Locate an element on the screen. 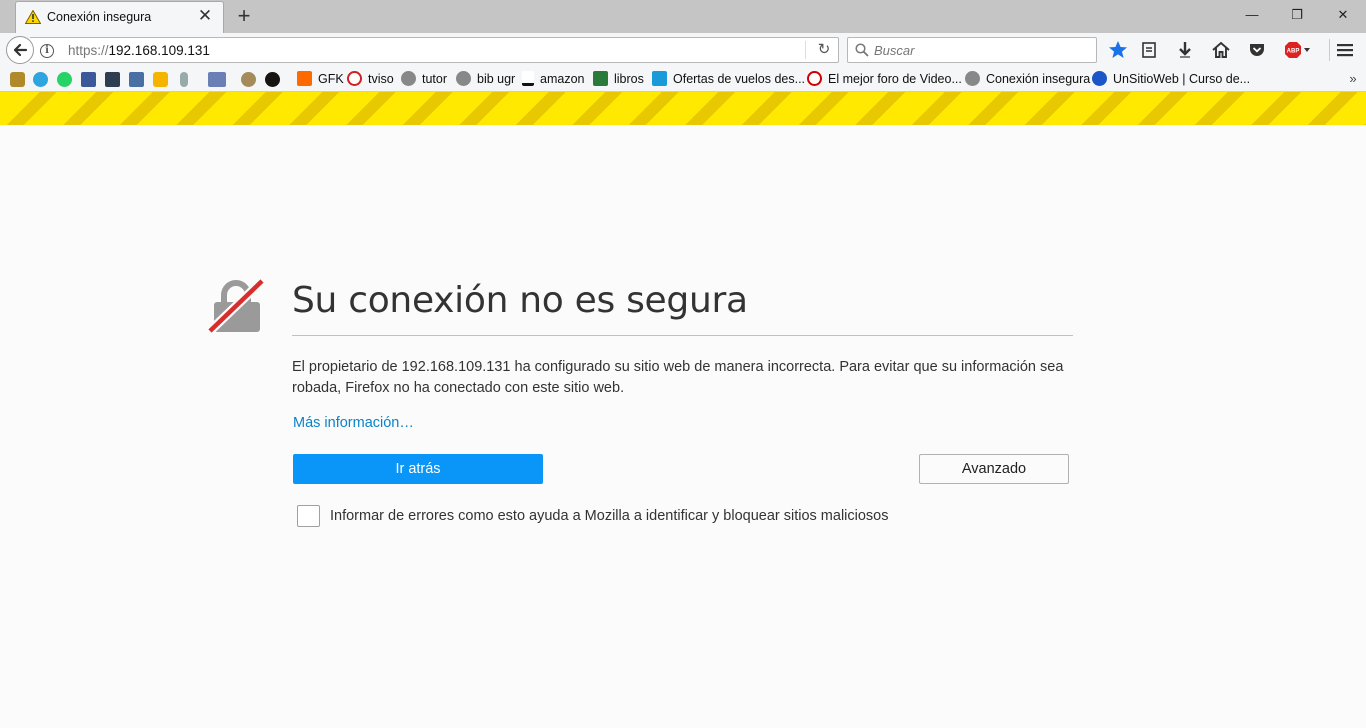 The height and width of the screenshot is (728, 1366). bookmark-bib-ugr: bib ugr is located at coordinates (485, 80).